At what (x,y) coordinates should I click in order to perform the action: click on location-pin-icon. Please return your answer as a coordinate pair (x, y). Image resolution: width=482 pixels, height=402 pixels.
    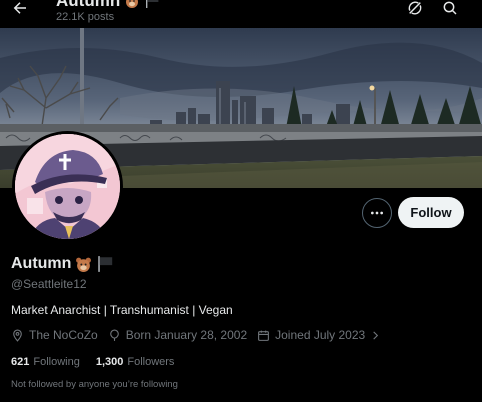
    Looking at the image, I should click on (17, 335).